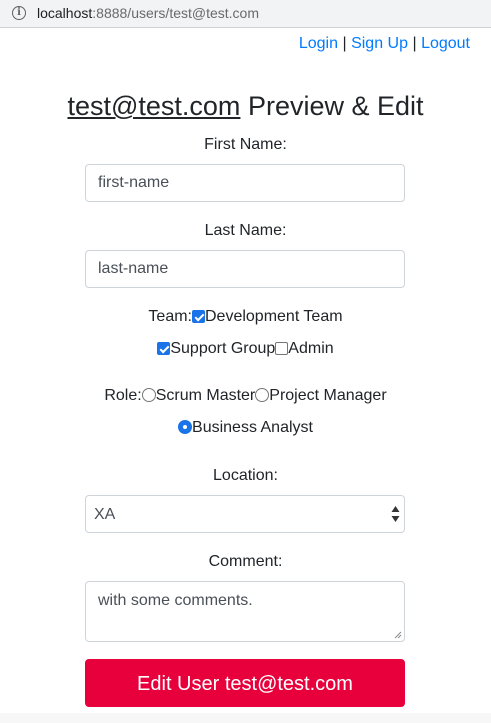  What do you see at coordinates (164, 348) in the screenshot?
I see `support-group-checkbox` at bounding box center [164, 348].